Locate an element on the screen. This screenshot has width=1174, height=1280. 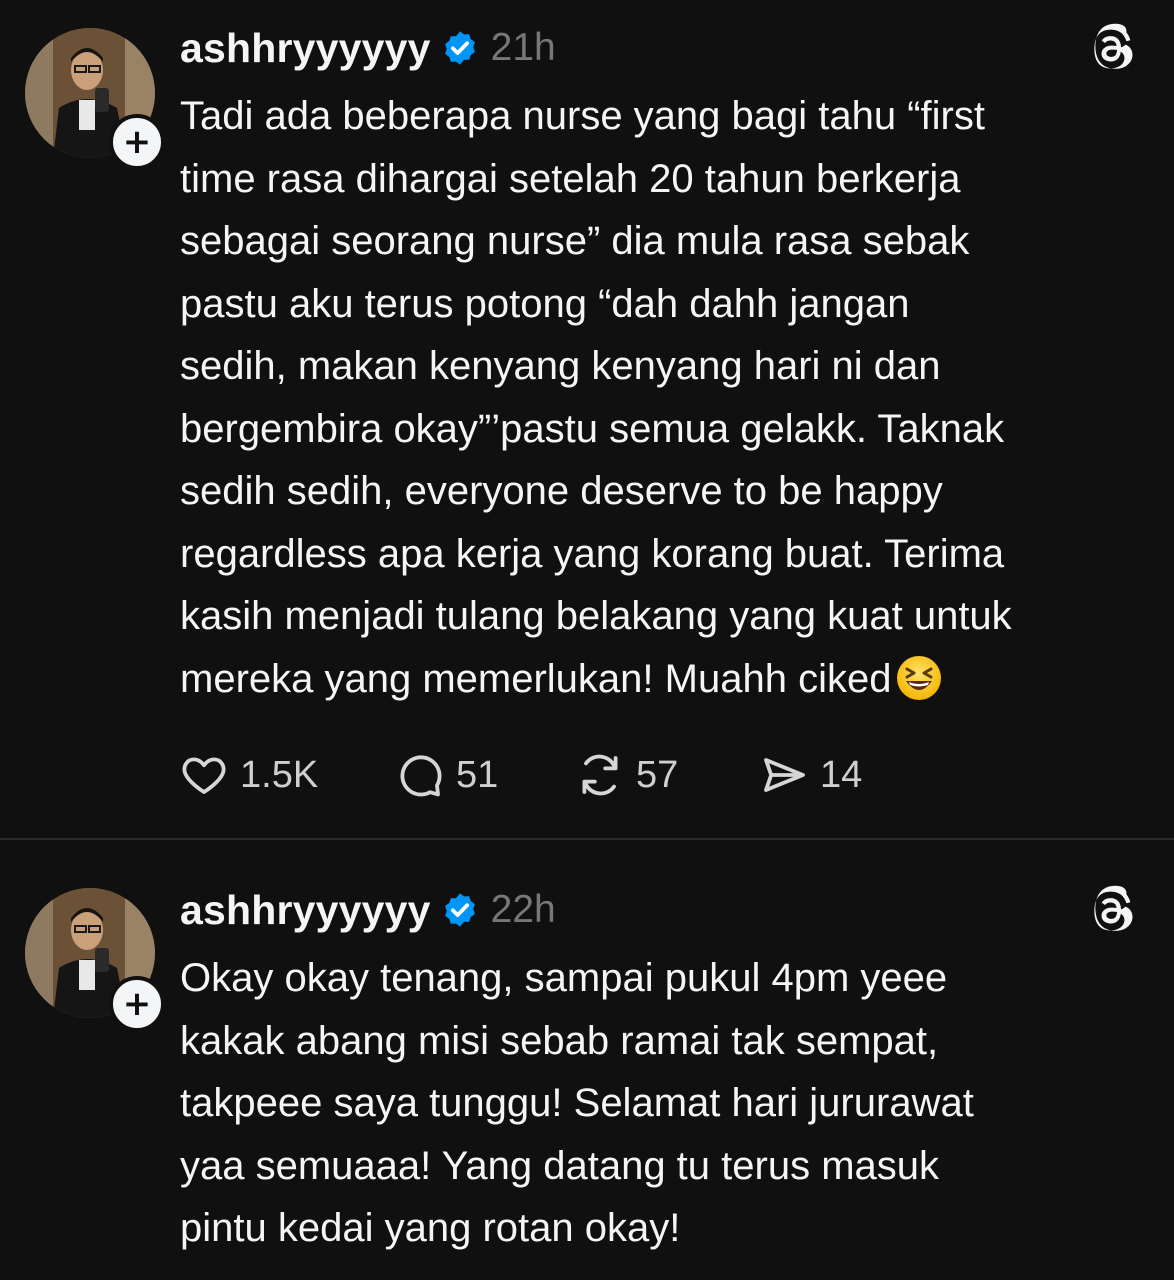
share-button: 14 is located at coordinates (811, 775).